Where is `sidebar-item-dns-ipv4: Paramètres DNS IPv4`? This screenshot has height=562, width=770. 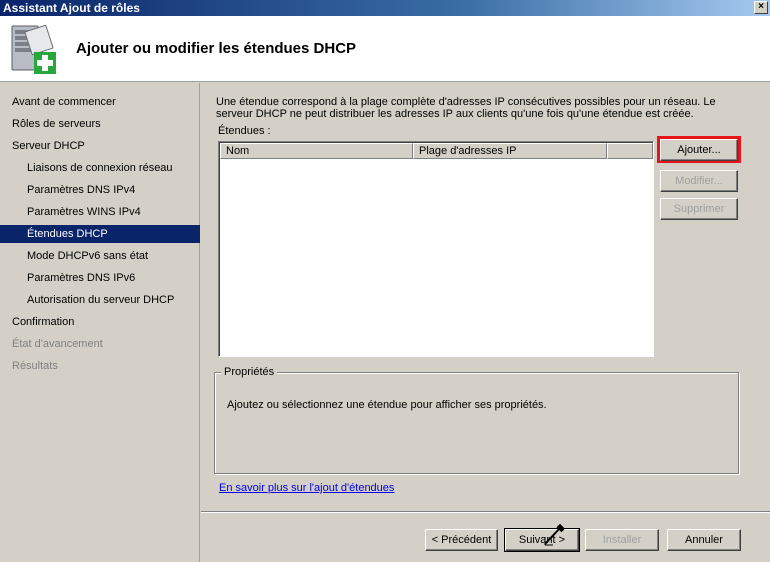 sidebar-item-dns-ipv4: Paramètres DNS IPv4 is located at coordinates (100, 190).